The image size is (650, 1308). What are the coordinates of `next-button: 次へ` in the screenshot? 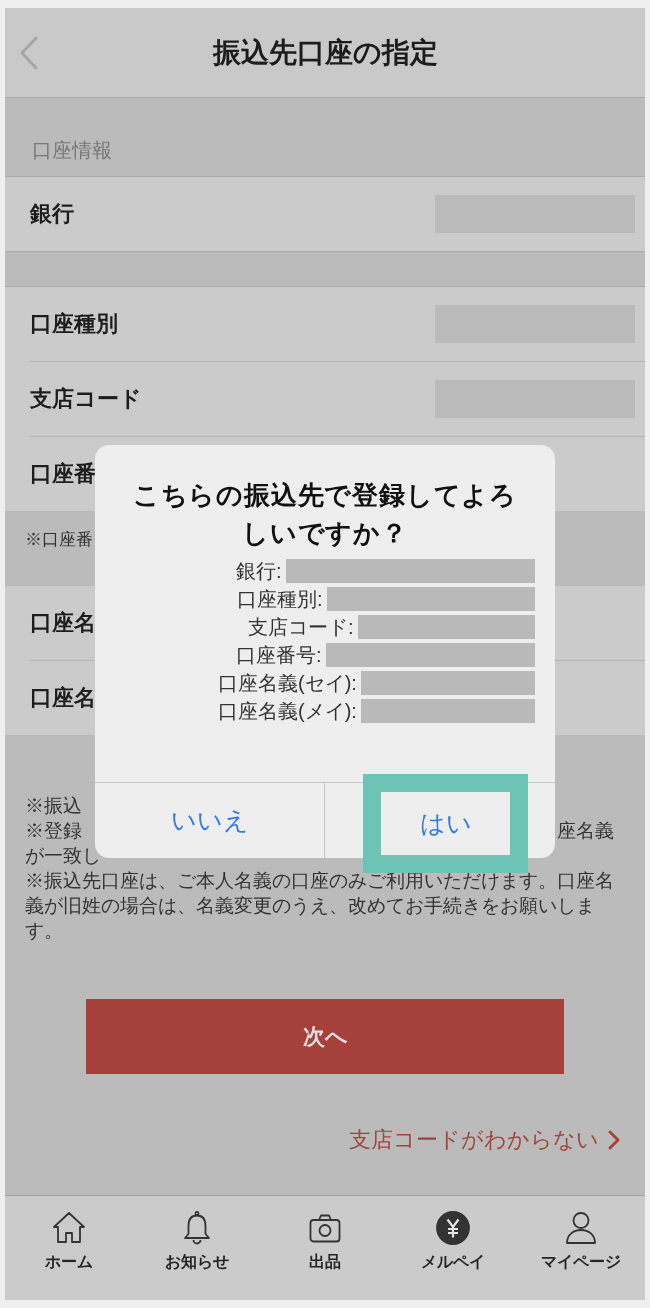 It's located at (325, 1036).